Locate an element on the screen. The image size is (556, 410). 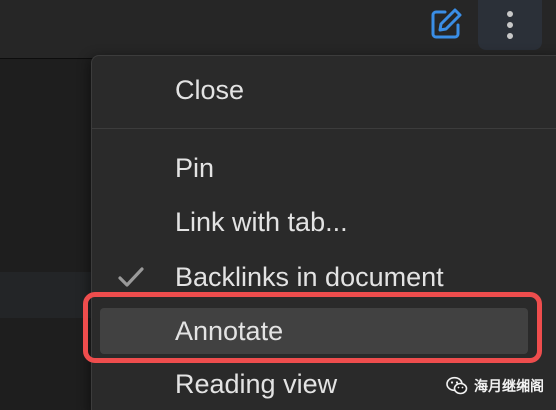
more-vertical-icon is located at coordinates (510, 25).